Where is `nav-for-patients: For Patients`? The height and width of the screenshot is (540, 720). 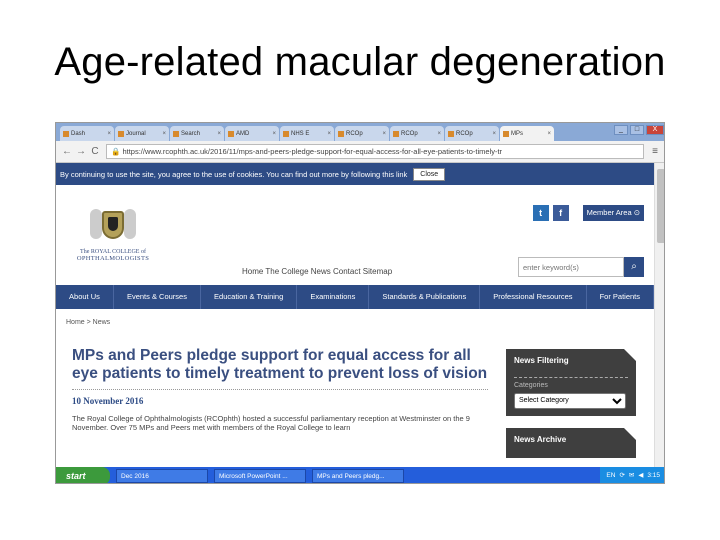 nav-for-patients: For Patients is located at coordinates (620, 297).